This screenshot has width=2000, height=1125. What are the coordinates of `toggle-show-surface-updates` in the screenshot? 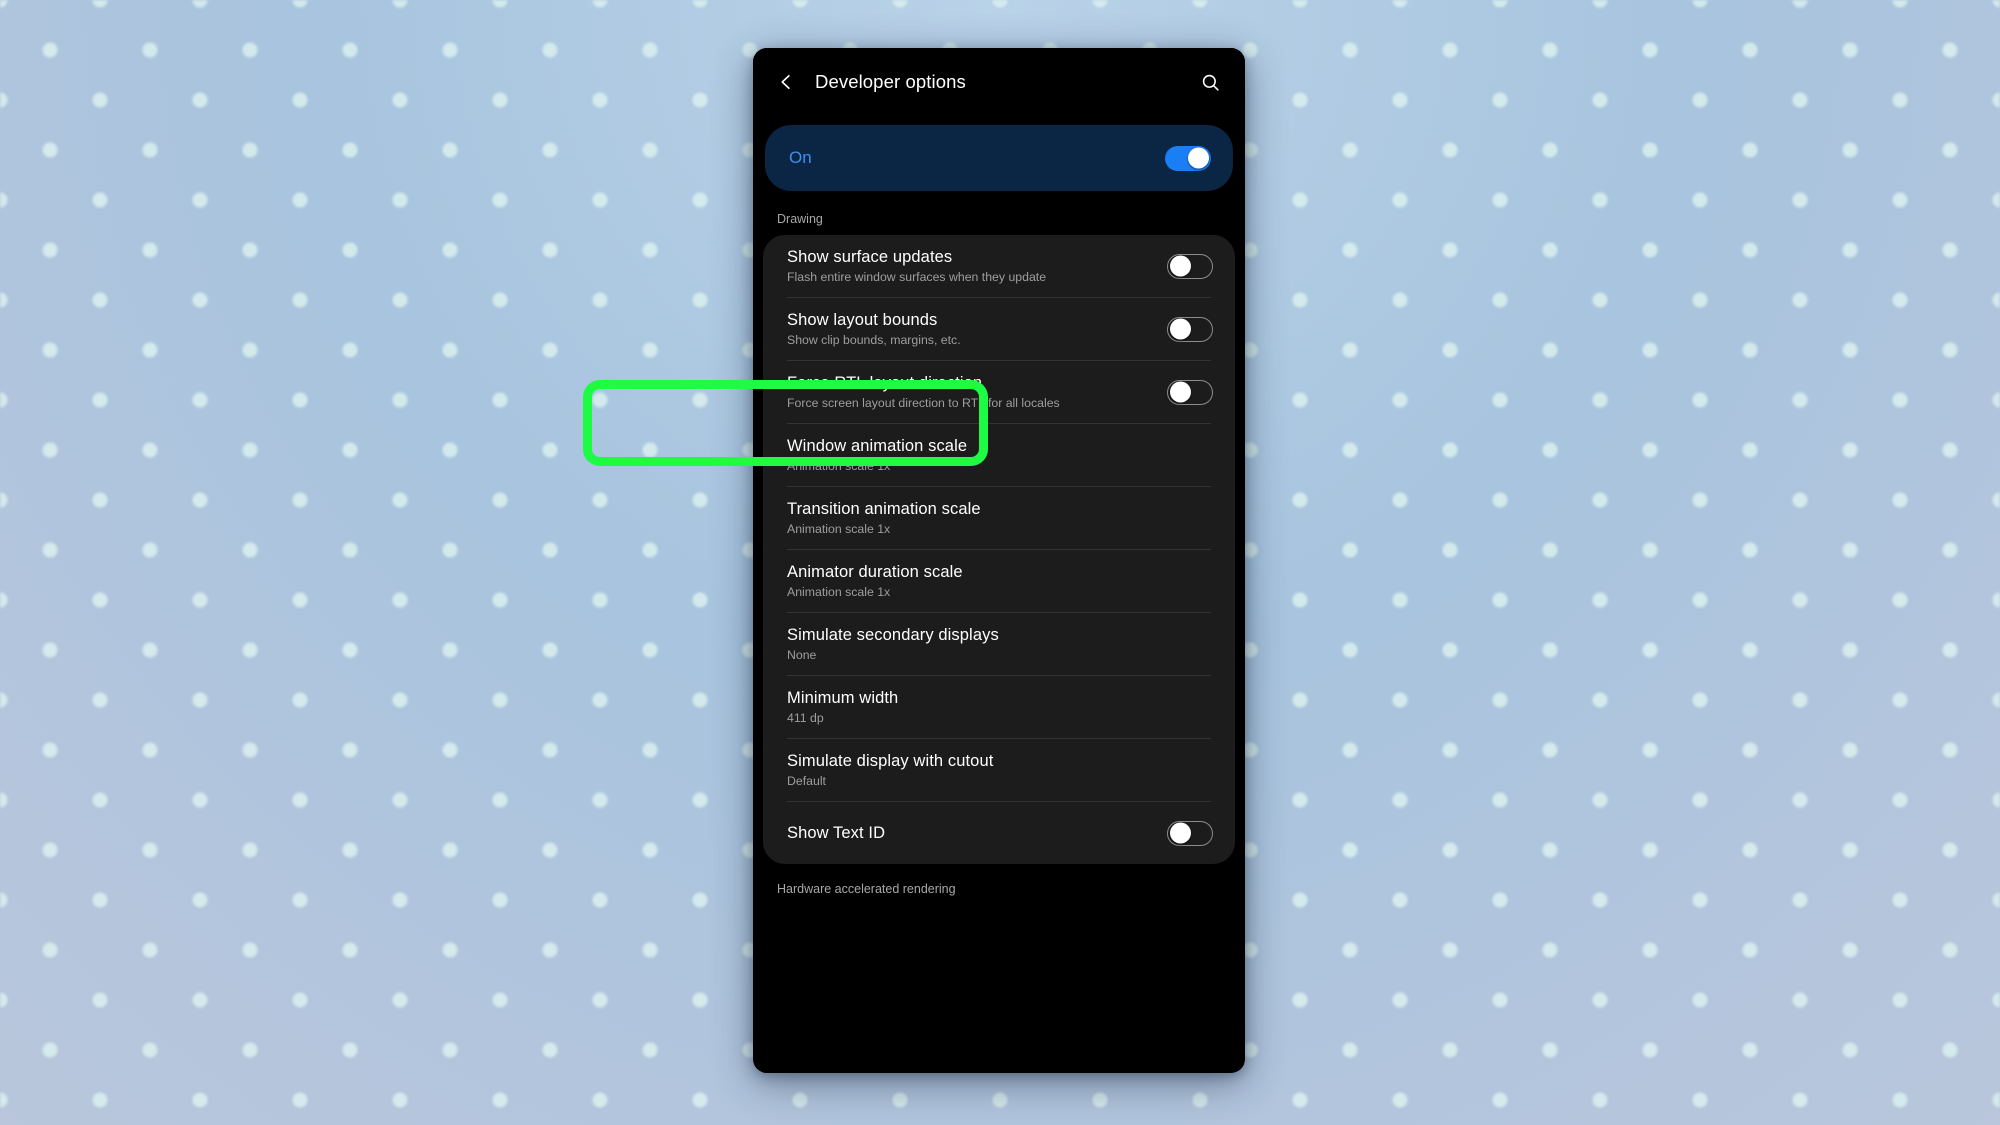 It's located at (1190, 266).